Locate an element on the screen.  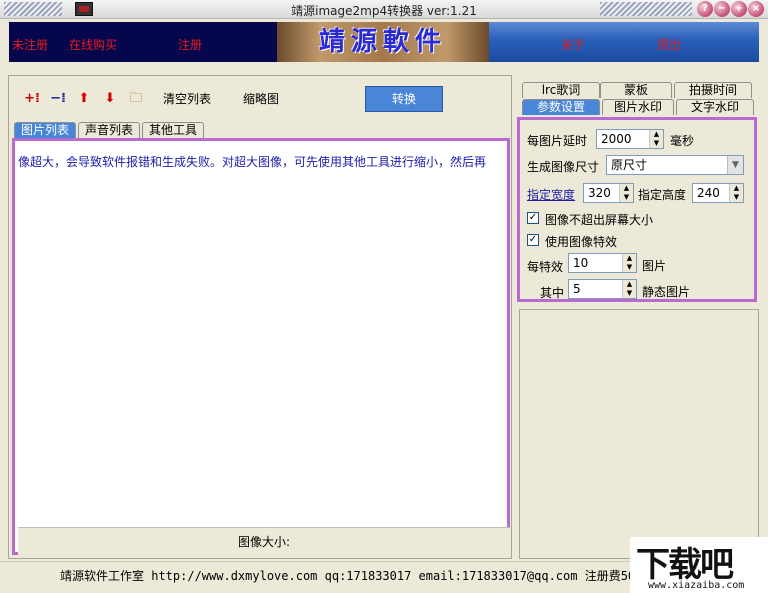
of-which-unit: 静态图片 is located at coordinates (666, 292).